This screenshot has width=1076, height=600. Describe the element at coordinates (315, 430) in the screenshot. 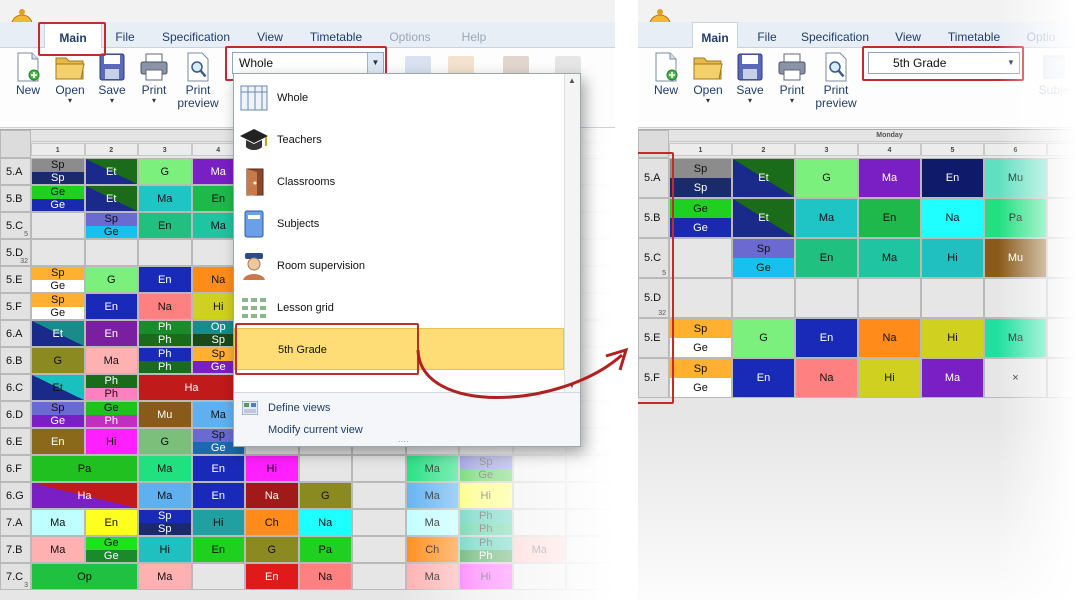

I see `modify-current-view-link: Modify current view` at that location.